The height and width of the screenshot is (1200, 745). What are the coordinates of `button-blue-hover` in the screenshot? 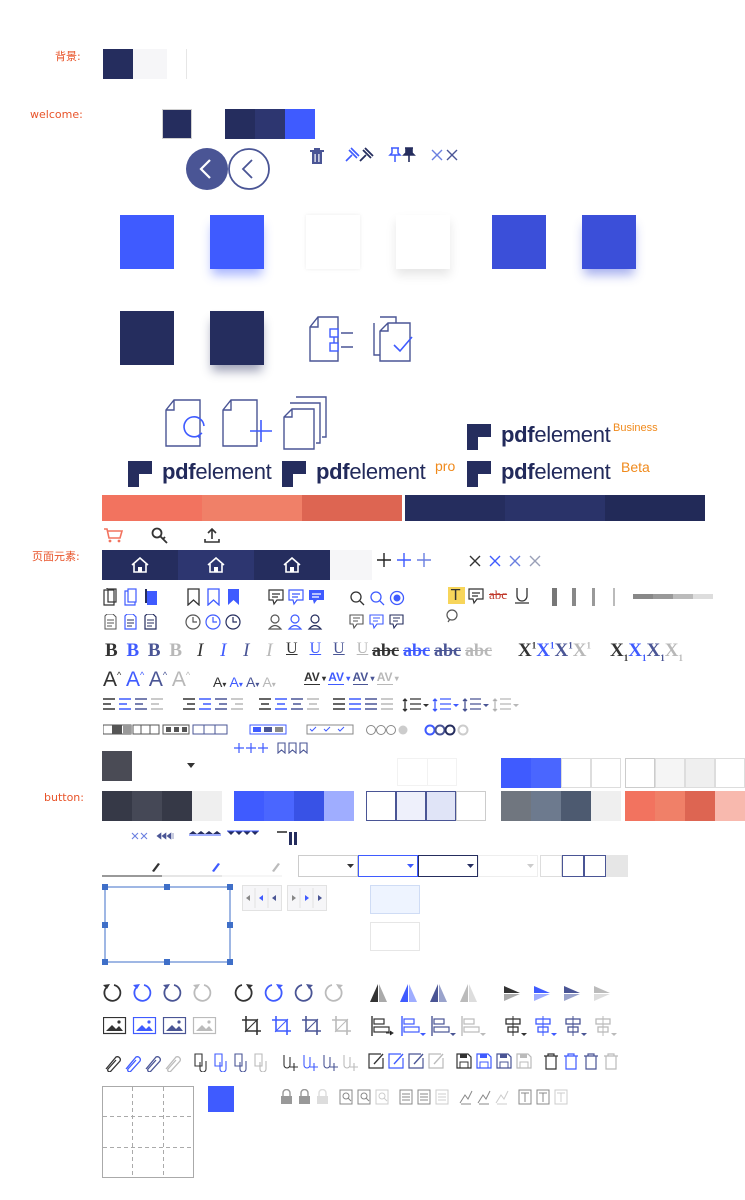 It's located at (279, 806).